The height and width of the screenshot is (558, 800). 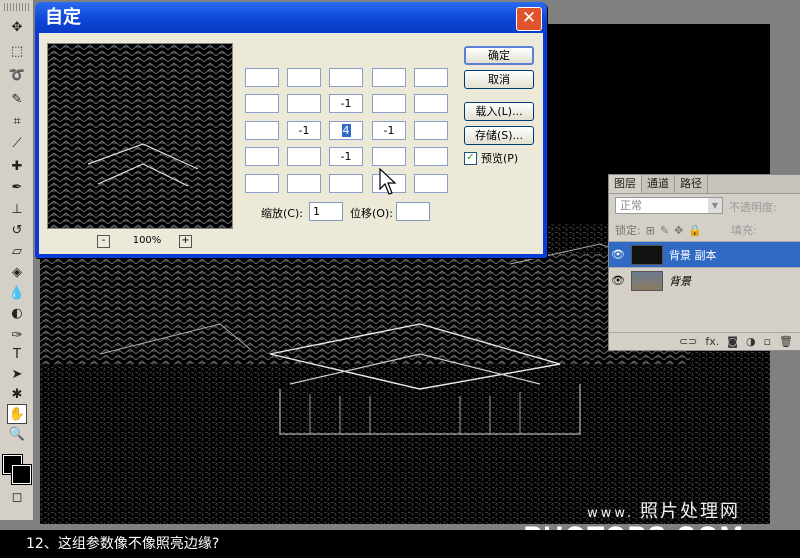 What do you see at coordinates (744, 230) in the screenshot?
I see `fill-label: 填充:` at bounding box center [744, 230].